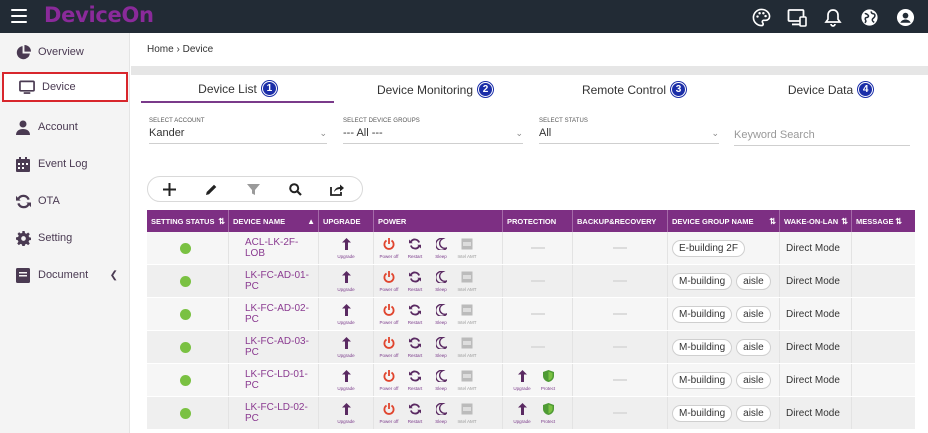 This screenshot has height=433, width=928. Describe the element at coordinates (441, 278) in the screenshot. I see `sleep-icon` at that location.